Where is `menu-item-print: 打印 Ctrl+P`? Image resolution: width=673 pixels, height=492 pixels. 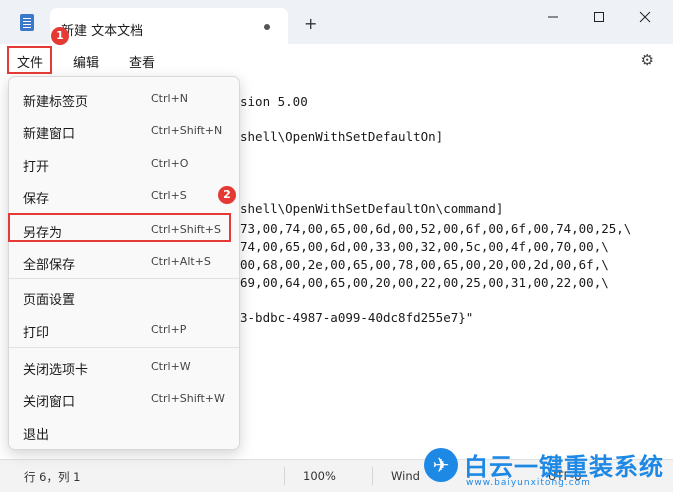
menu-item-print: 打印 Ctrl+P is located at coordinates (124, 330).